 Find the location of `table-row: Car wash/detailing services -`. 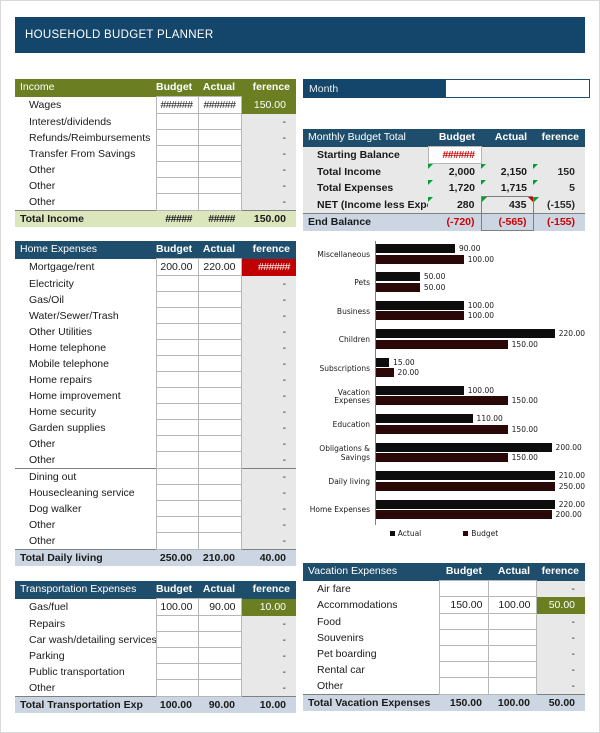

table-row: Car wash/detailing services - is located at coordinates (155, 639).